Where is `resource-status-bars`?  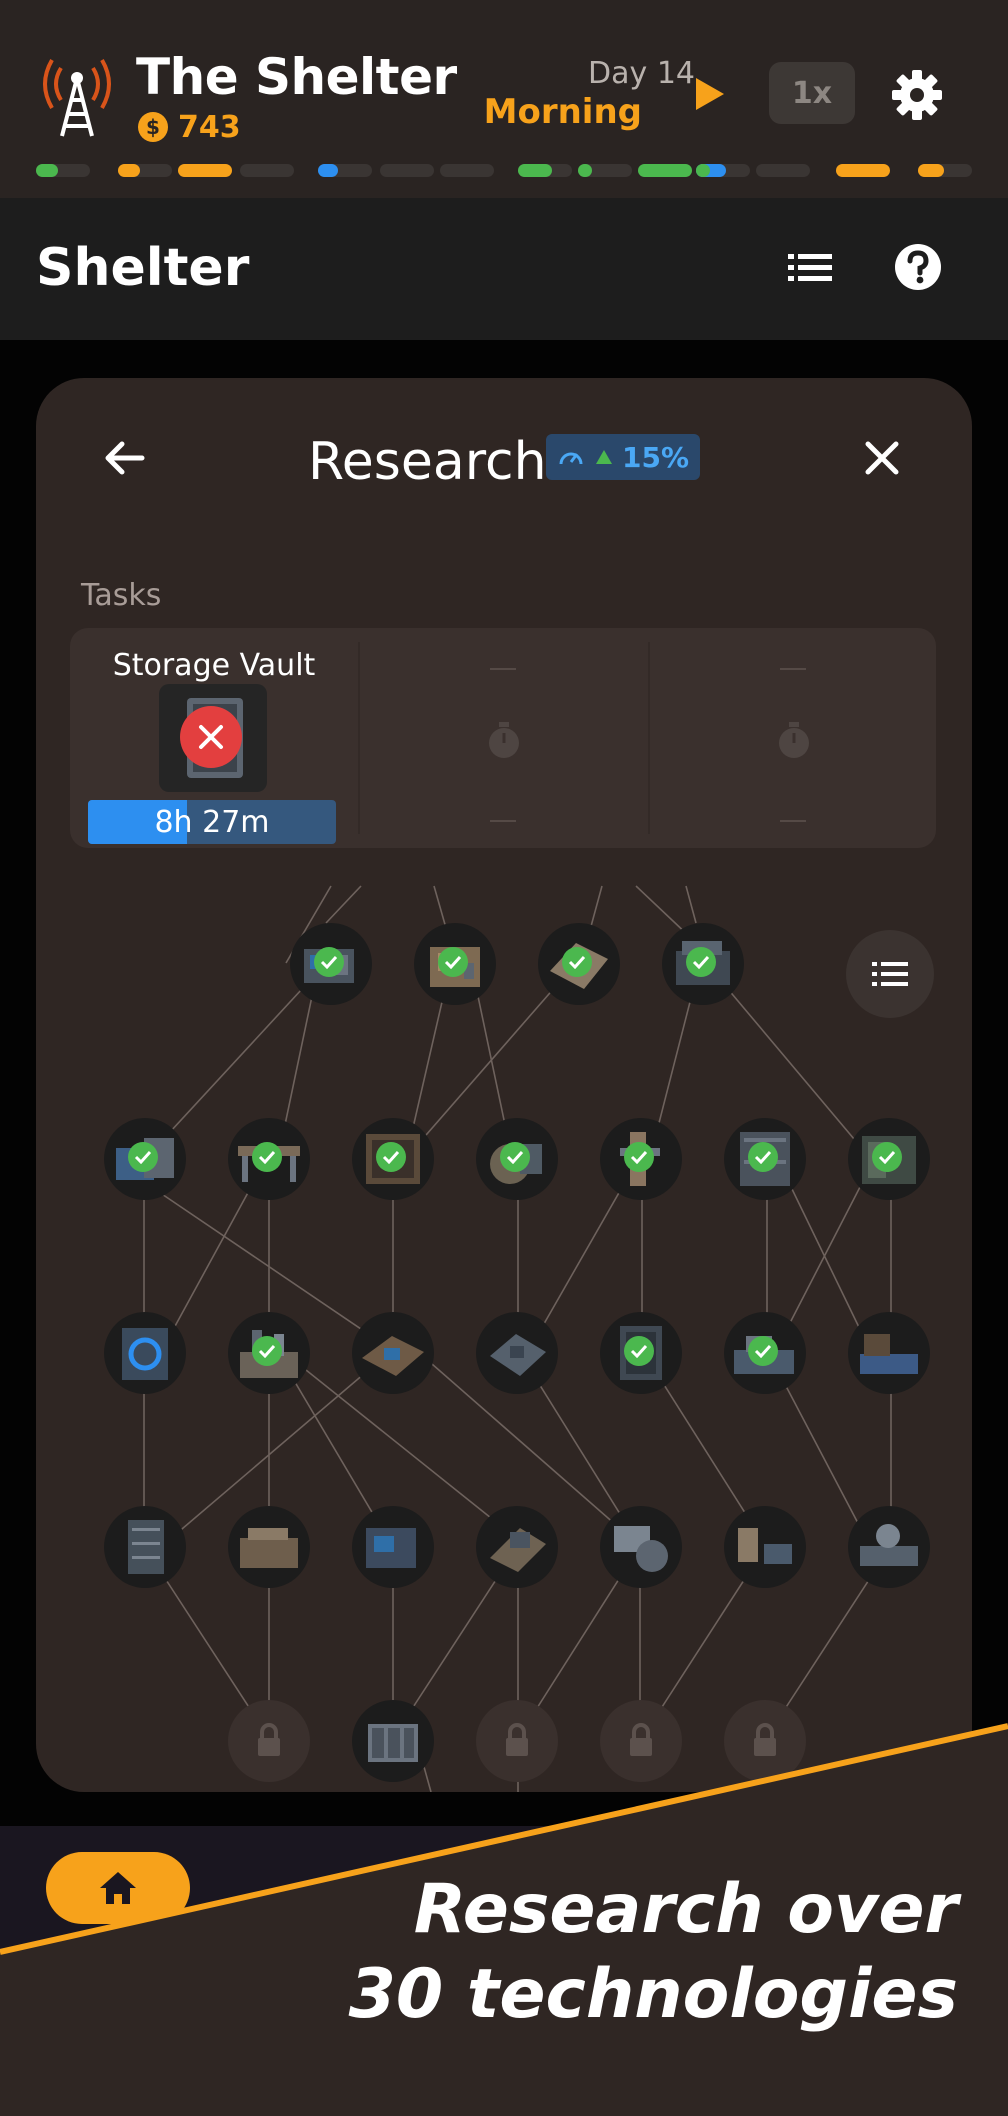
resource-status-bars is located at coordinates (504, 172).